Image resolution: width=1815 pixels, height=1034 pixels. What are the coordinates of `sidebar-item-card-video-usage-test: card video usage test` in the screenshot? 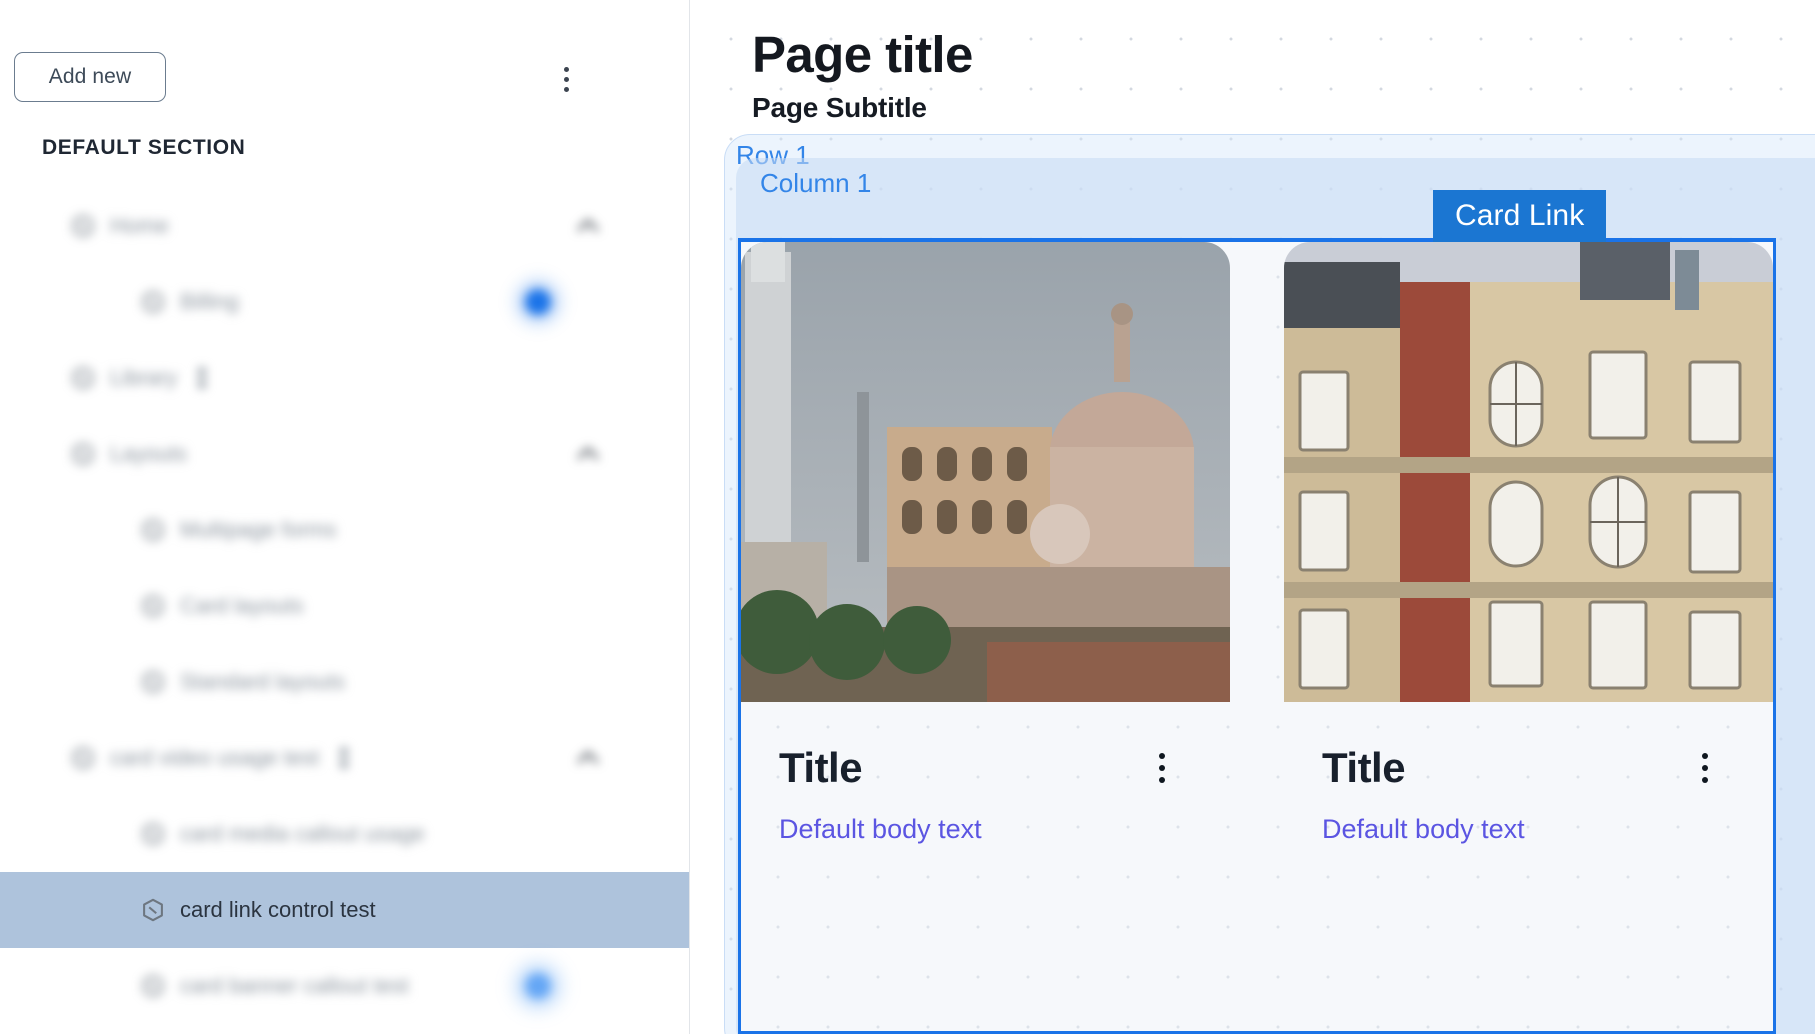 It's located at (344, 758).